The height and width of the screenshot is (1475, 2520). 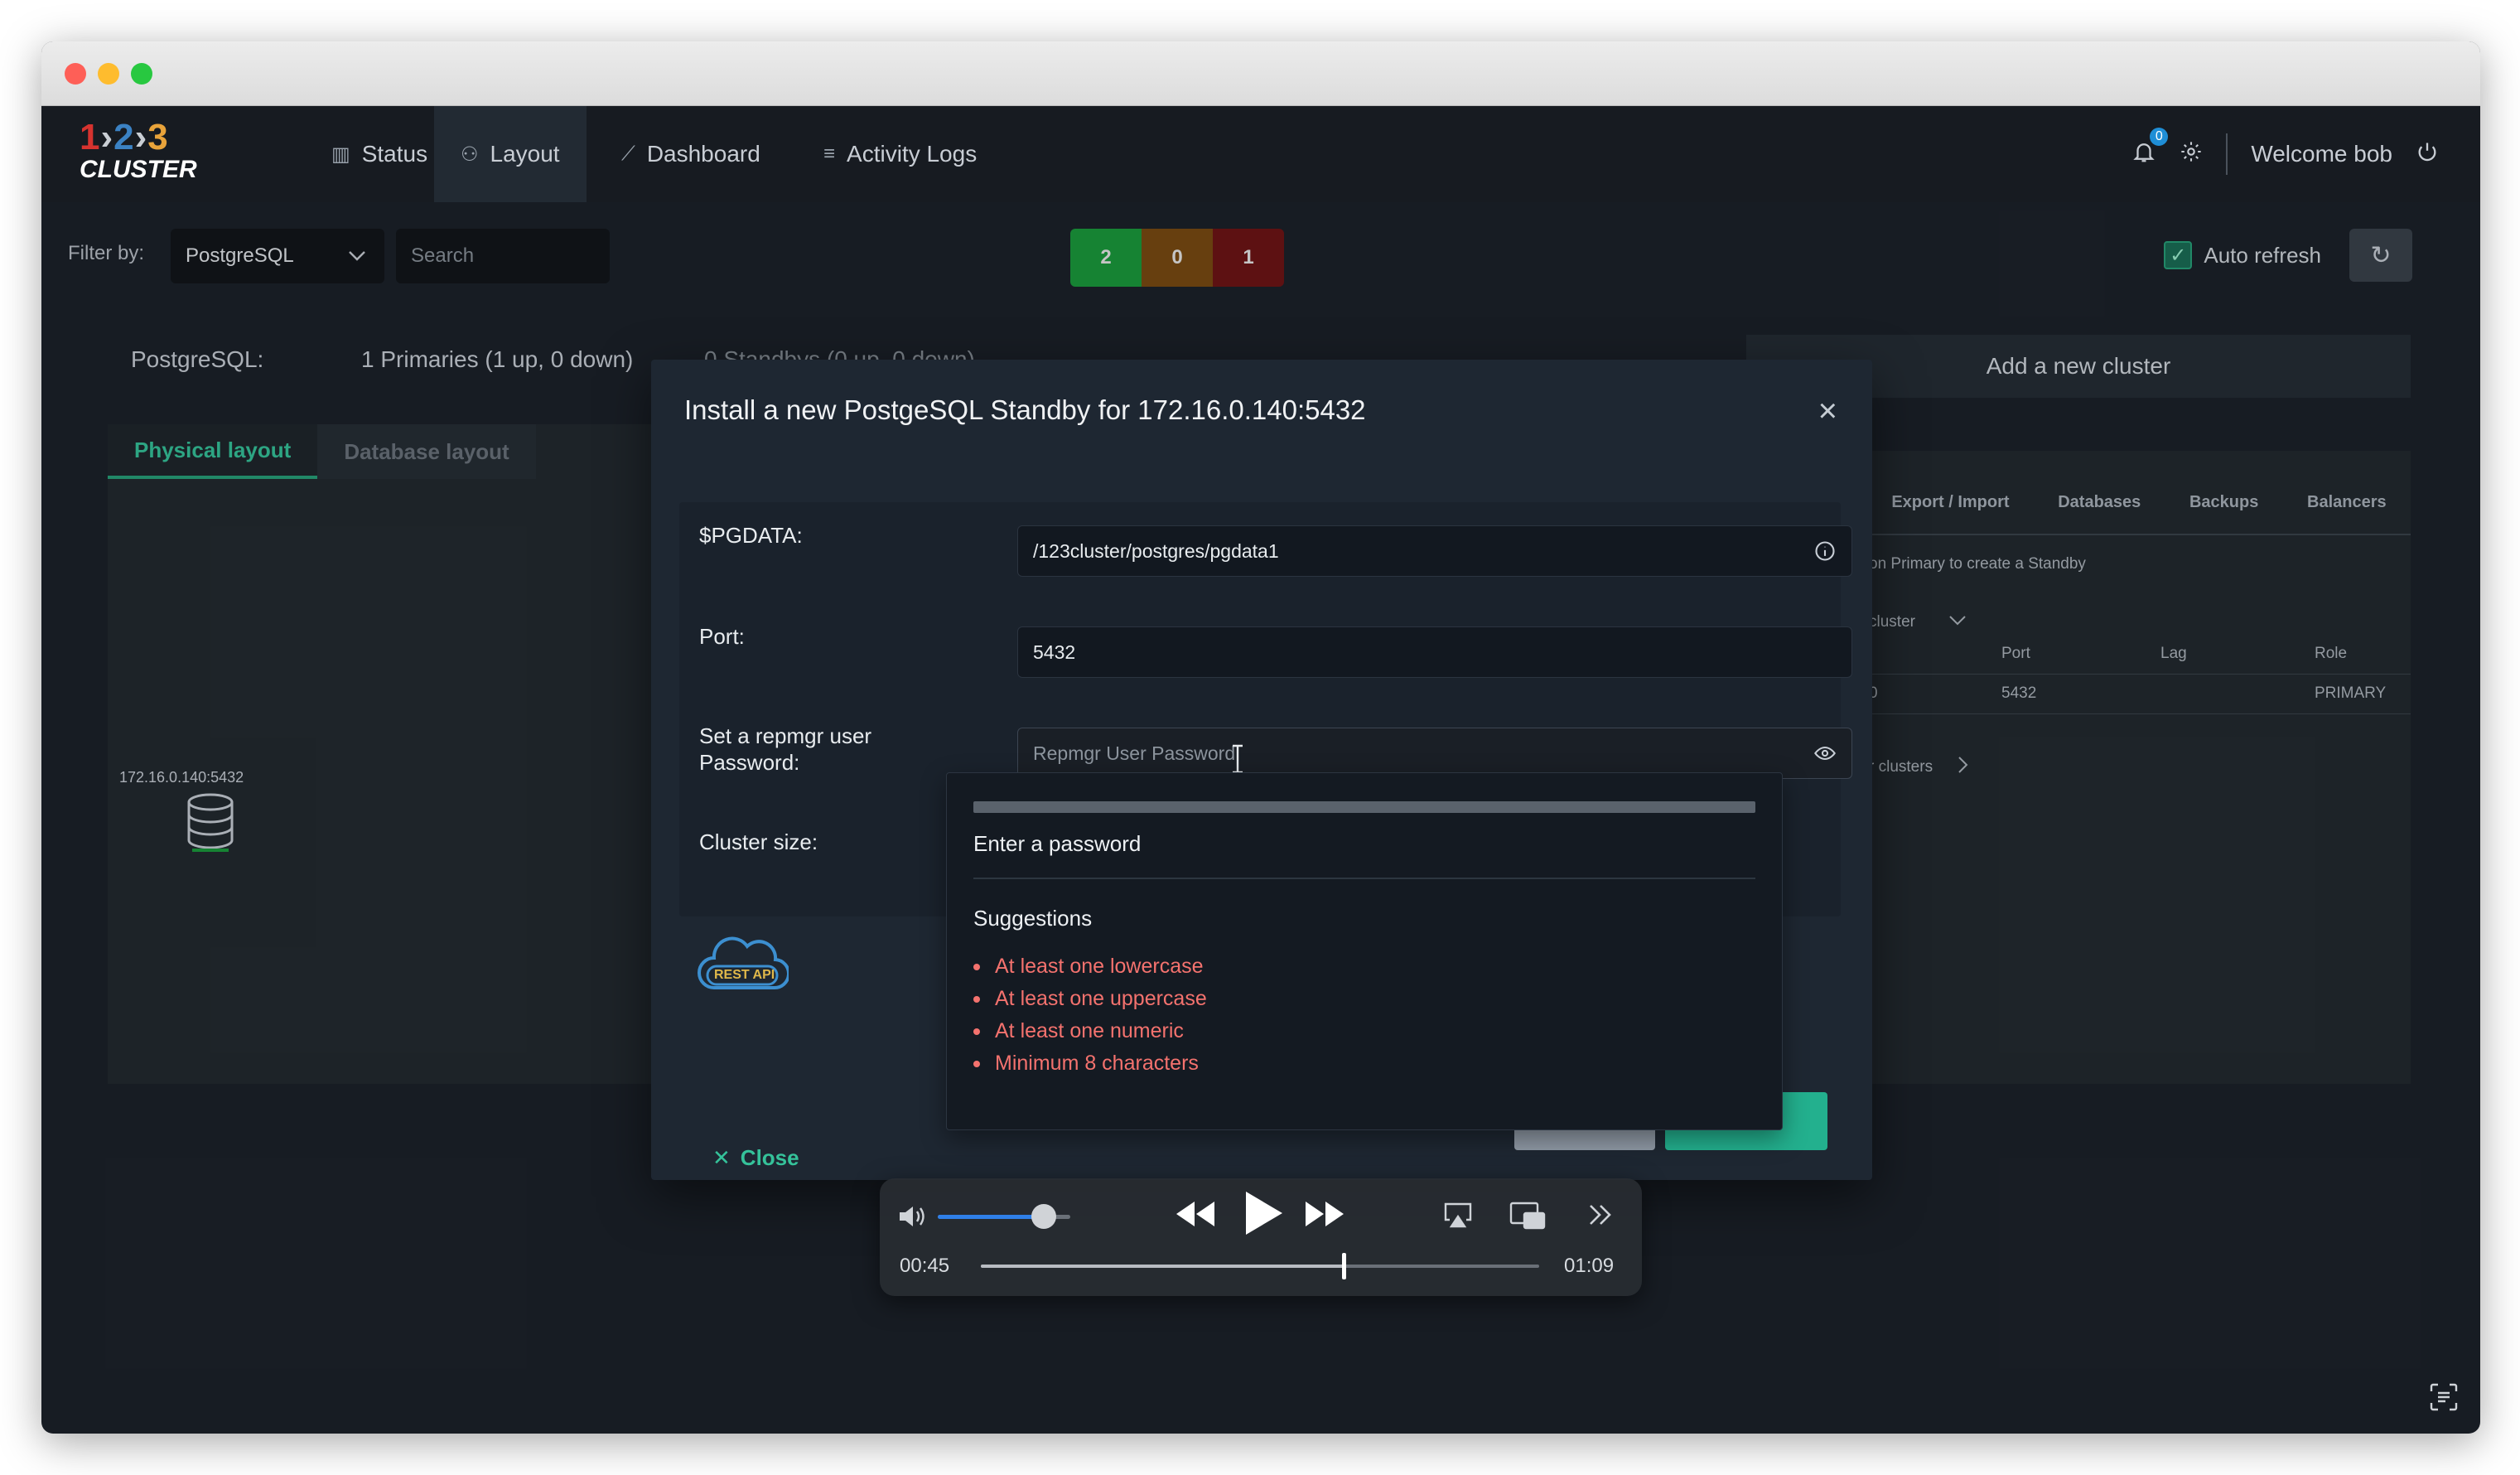 What do you see at coordinates (2191, 154) in the screenshot?
I see `gear-icon` at bounding box center [2191, 154].